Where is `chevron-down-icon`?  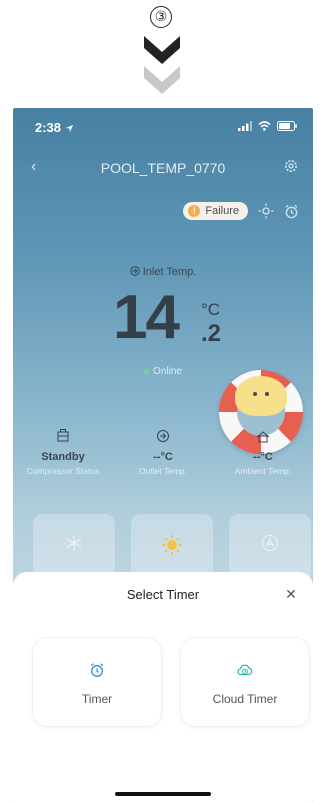
chevron-down-icon is located at coordinates (162, 65).